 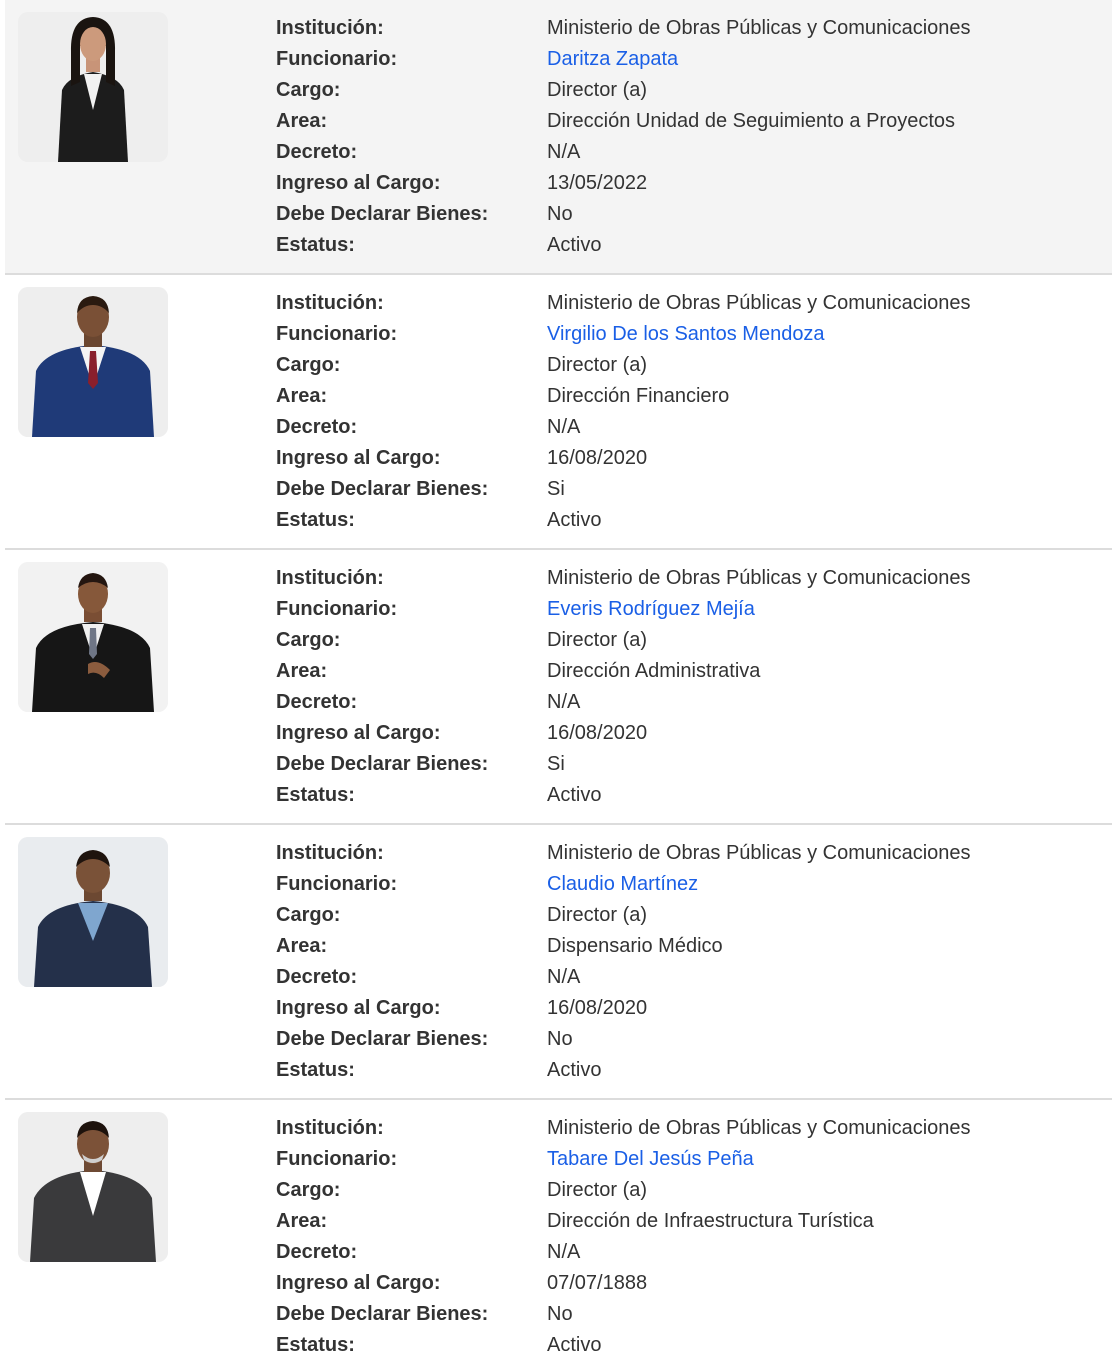 What do you see at coordinates (597, 183) in the screenshot?
I see `value-ingreso: 13/05/2022` at bounding box center [597, 183].